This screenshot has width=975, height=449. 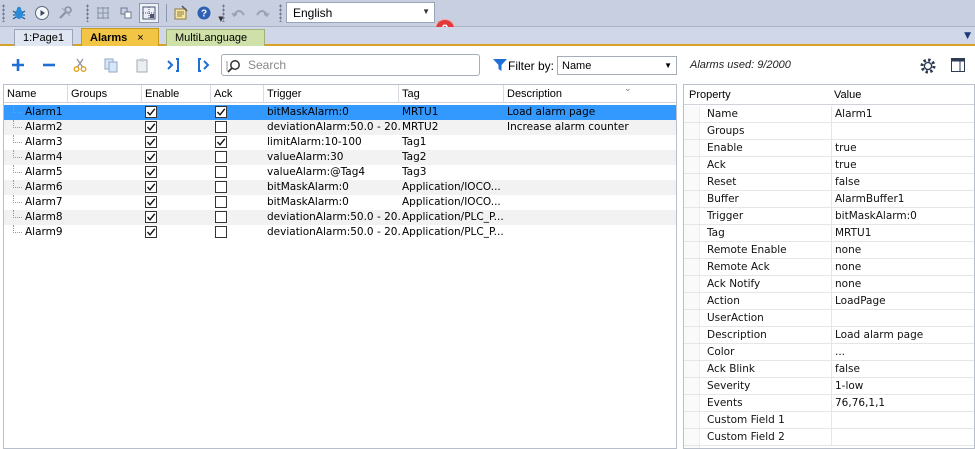 What do you see at coordinates (500, 65) in the screenshot?
I see `filter-icon` at bounding box center [500, 65].